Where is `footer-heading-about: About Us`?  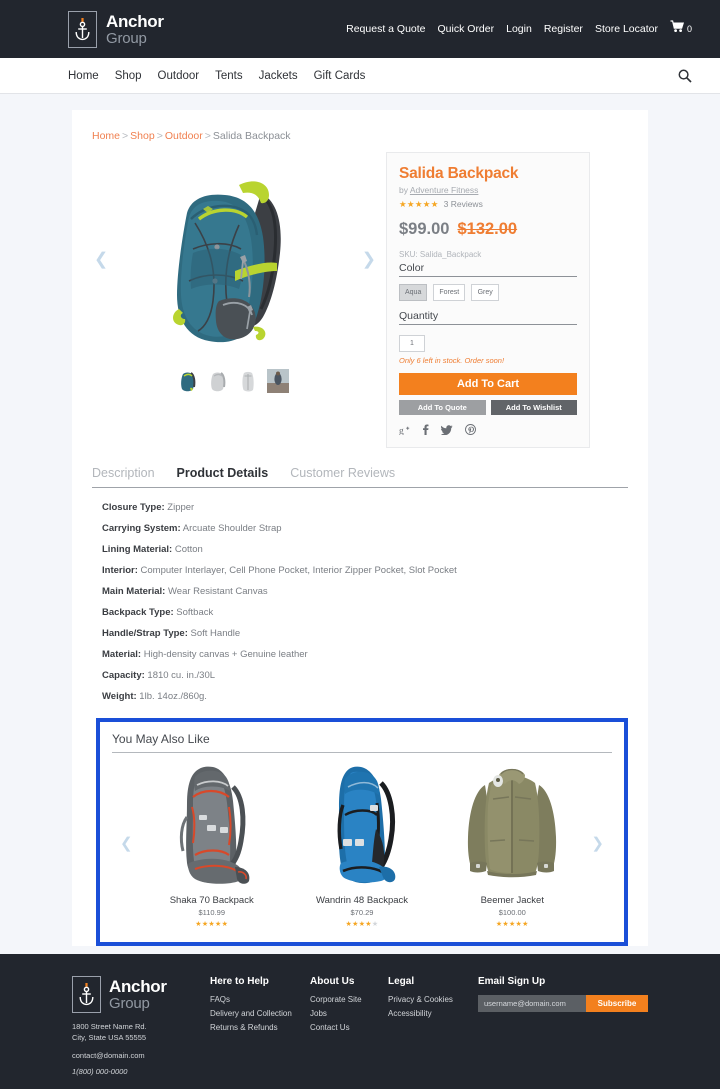
footer-heading-about: About Us is located at coordinates (332, 981).